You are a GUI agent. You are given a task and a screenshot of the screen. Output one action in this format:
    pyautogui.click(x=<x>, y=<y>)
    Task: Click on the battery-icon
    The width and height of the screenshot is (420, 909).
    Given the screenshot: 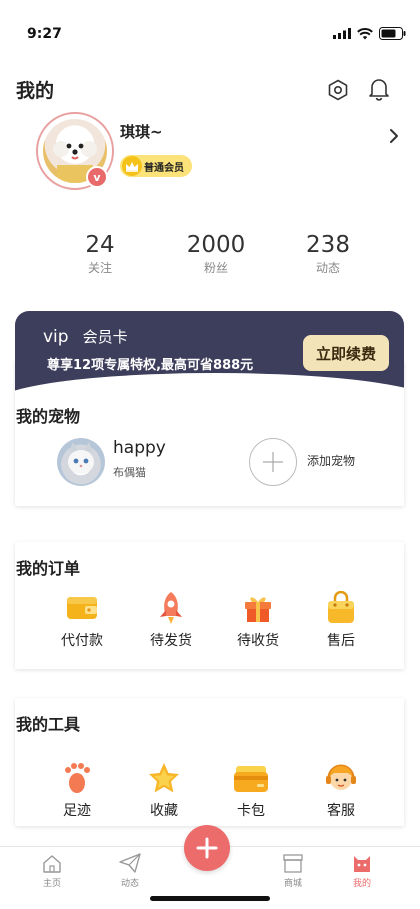 What is the action you would take?
    pyautogui.click(x=392, y=33)
    